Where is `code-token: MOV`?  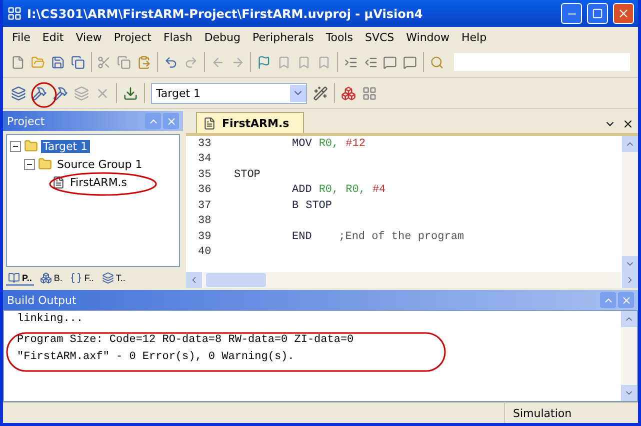 code-token: MOV is located at coordinates (302, 144).